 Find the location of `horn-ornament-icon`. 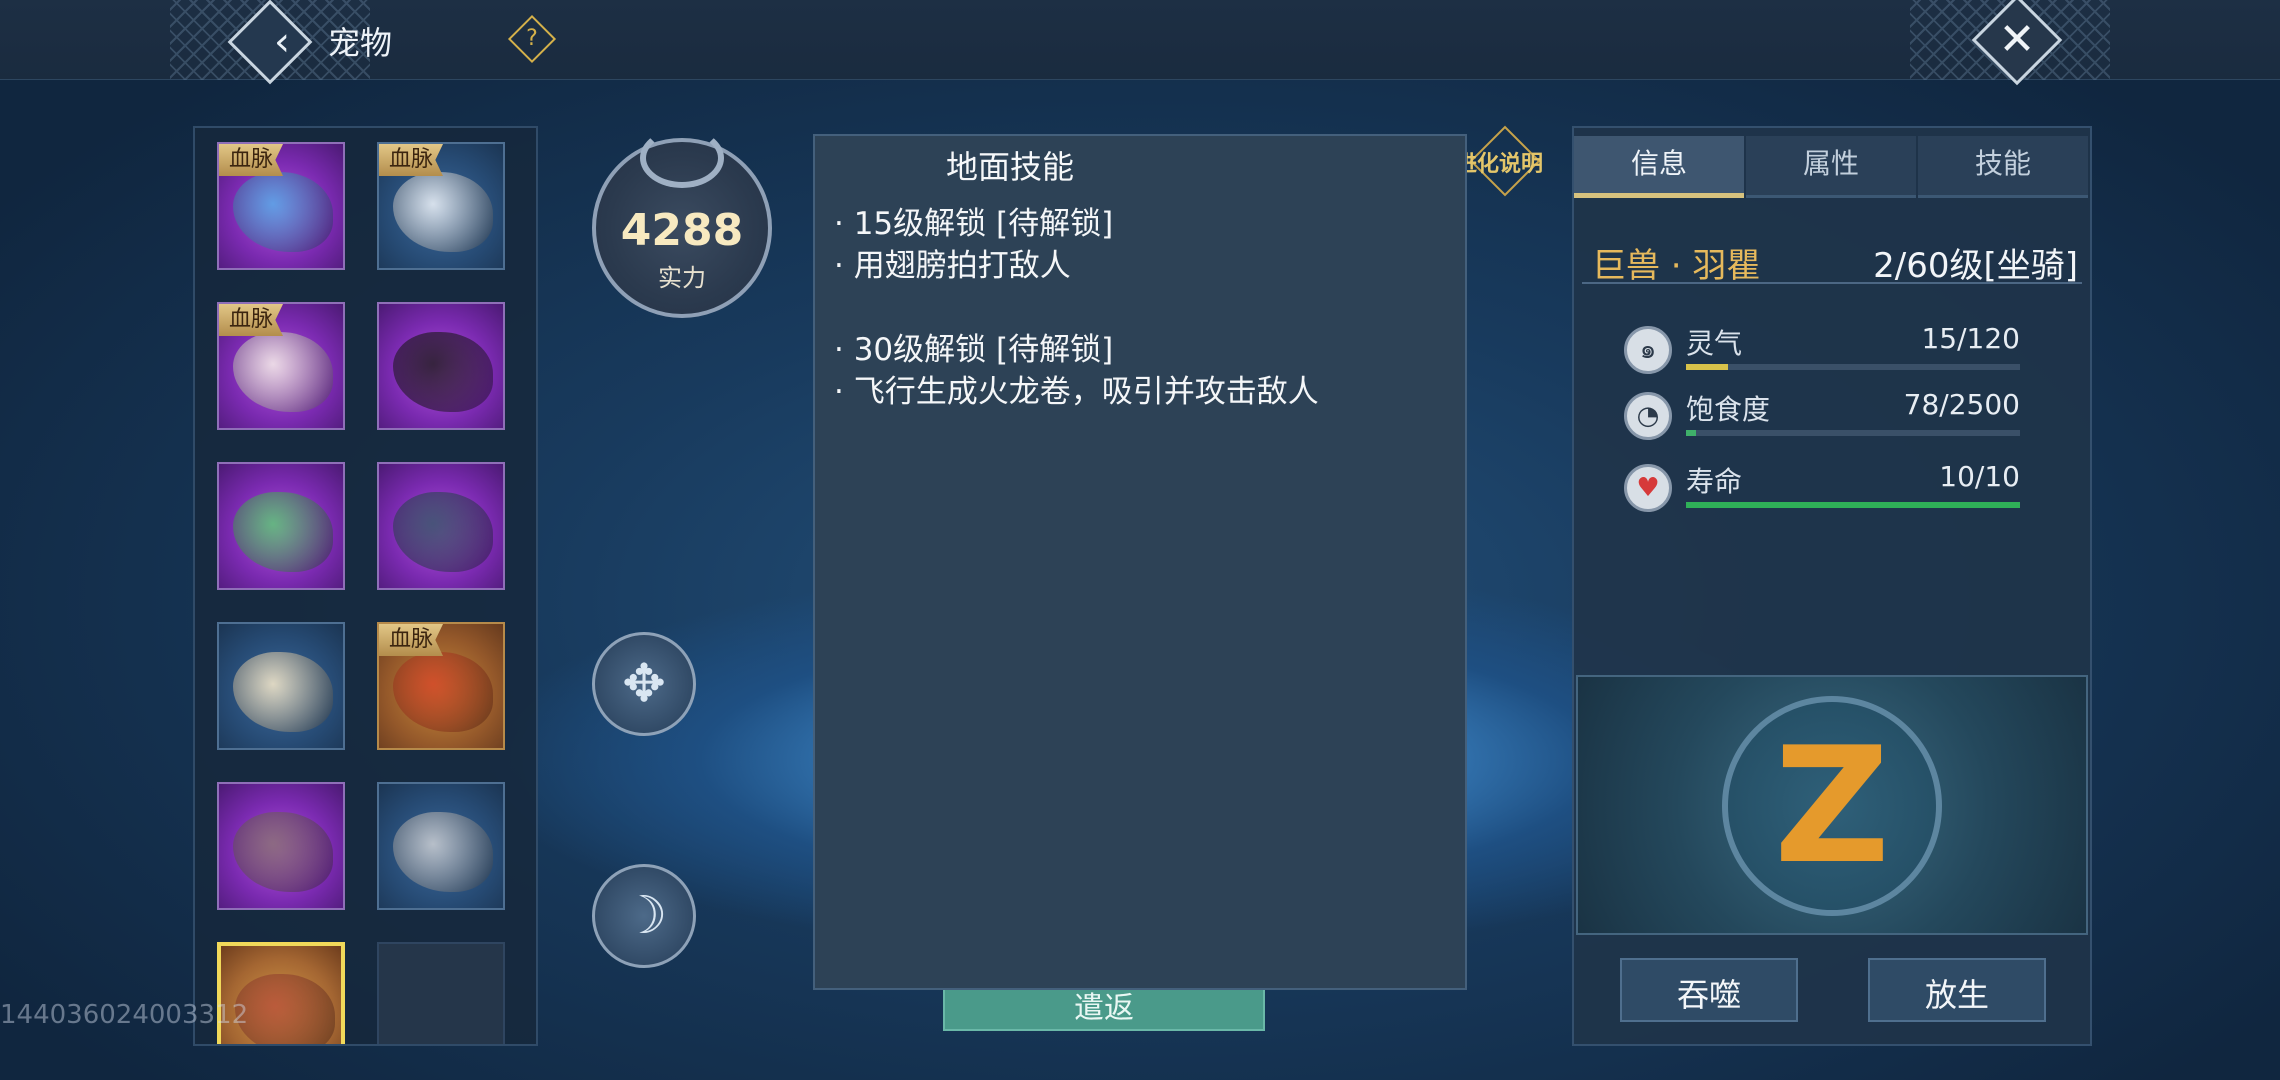

horn-ornament-icon is located at coordinates (682, 158).